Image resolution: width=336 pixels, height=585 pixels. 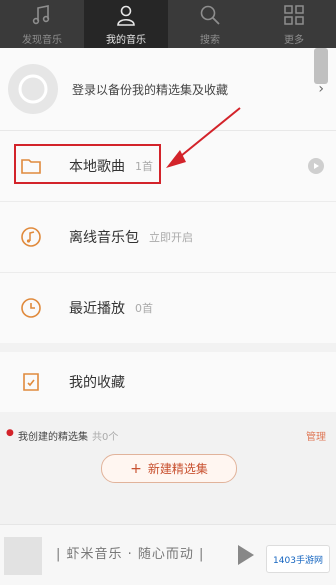 I want to click on location-pin-icon: ●, so click(x=10, y=433).